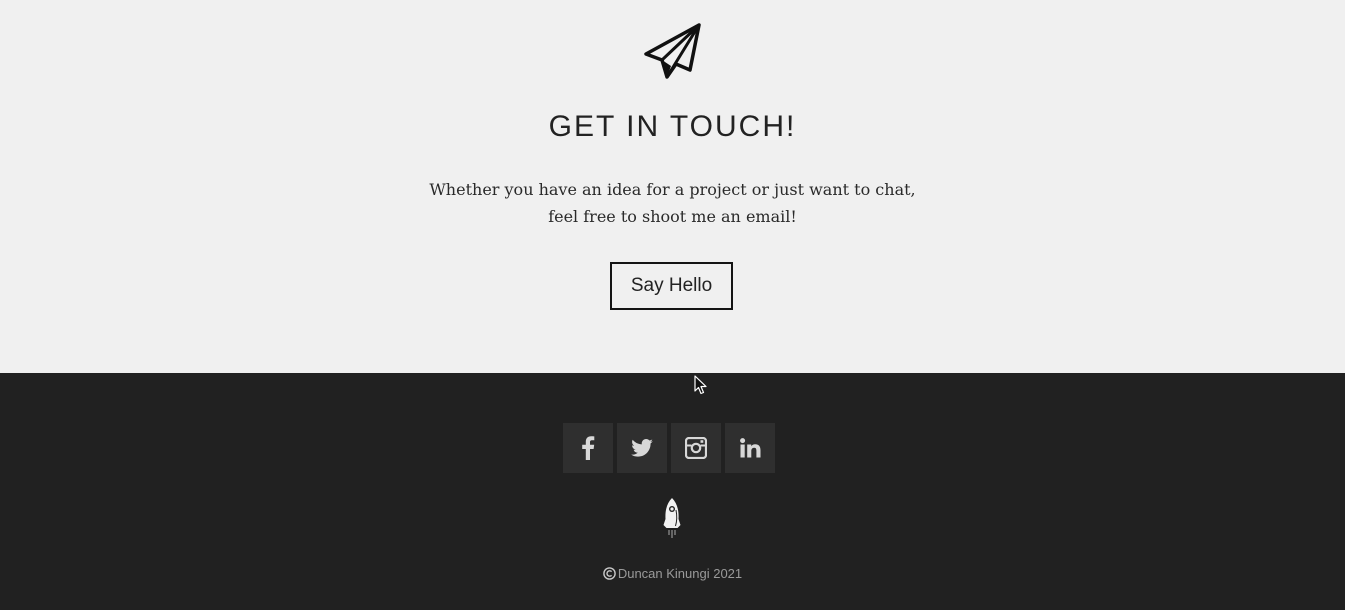 This screenshot has height=610, width=1345. What do you see at coordinates (609, 573) in the screenshot?
I see `copyright-icon` at bounding box center [609, 573].